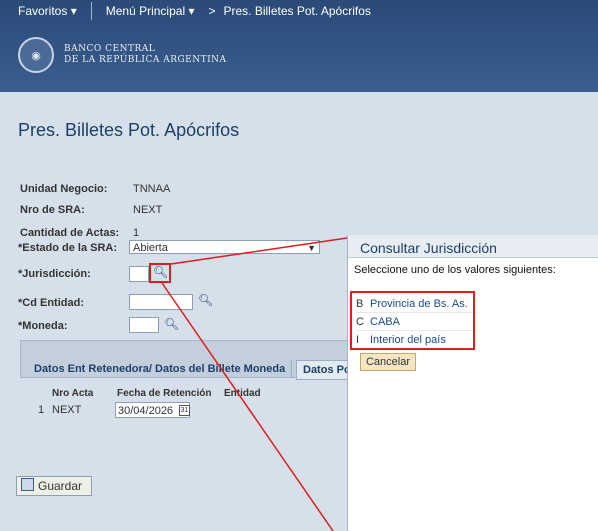  What do you see at coordinates (247, 406) in the screenshot?
I see `annotation-line-bottom` at bounding box center [247, 406].